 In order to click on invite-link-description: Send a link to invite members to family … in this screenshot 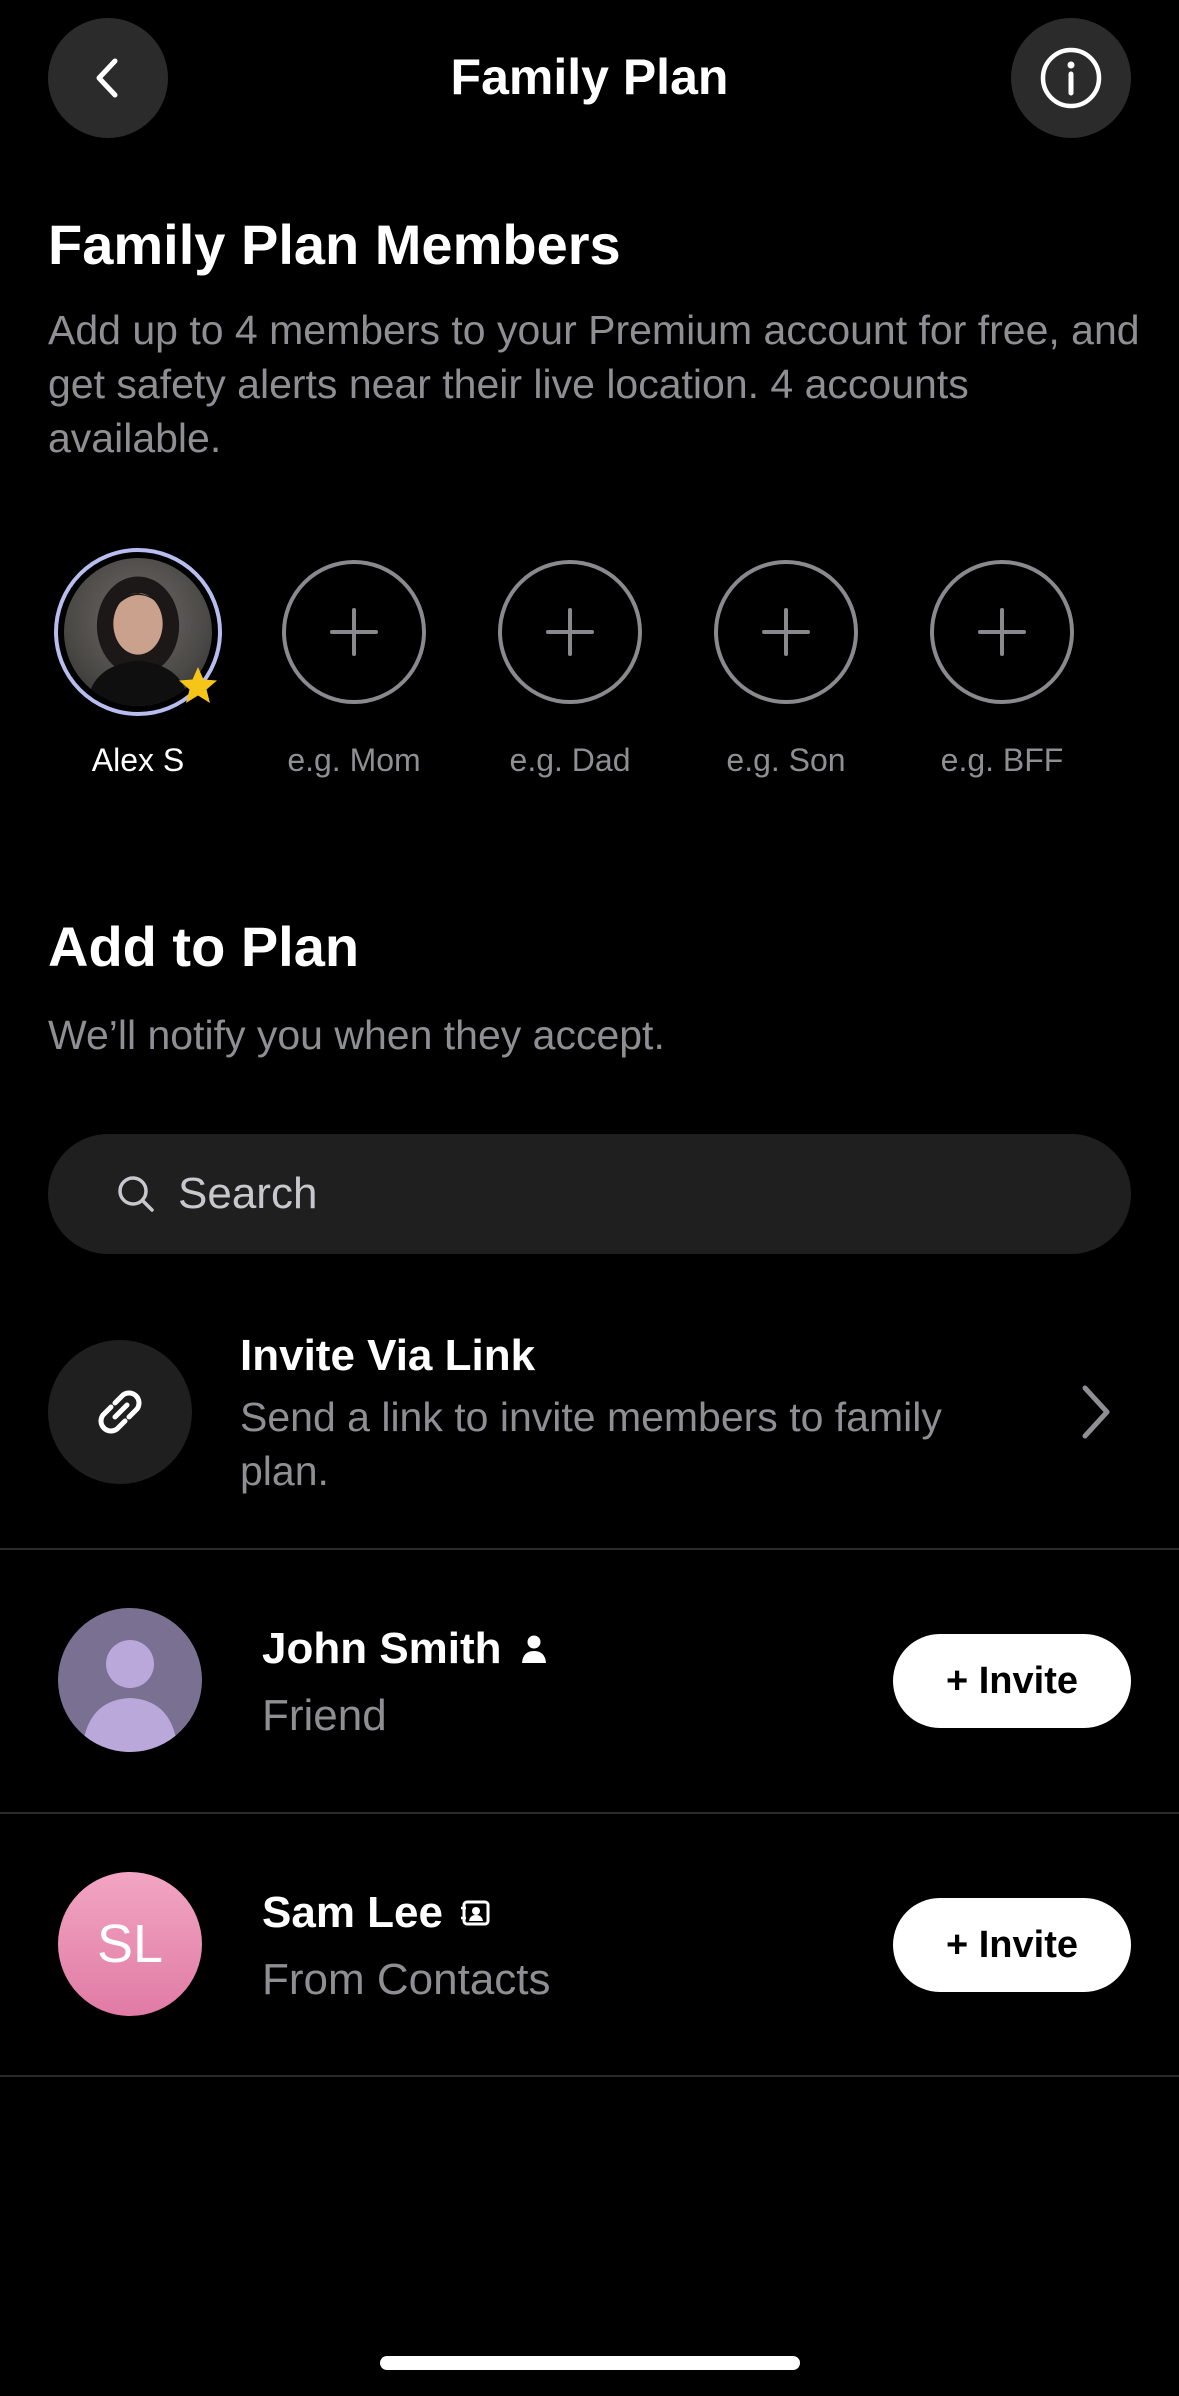, I will do `click(591, 1444)`.